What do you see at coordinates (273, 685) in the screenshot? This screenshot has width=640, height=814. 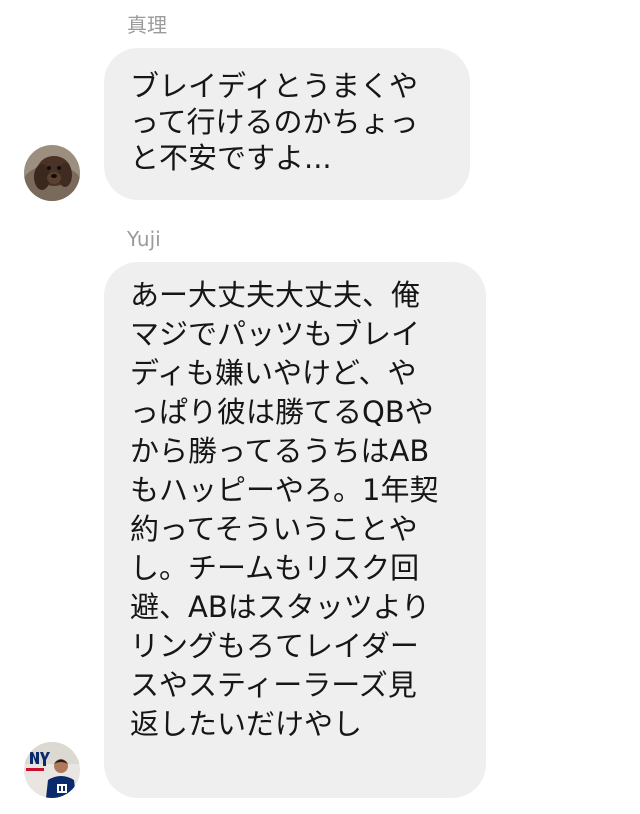 I see `message-line: スやスティーラーズ見` at bounding box center [273, 685].